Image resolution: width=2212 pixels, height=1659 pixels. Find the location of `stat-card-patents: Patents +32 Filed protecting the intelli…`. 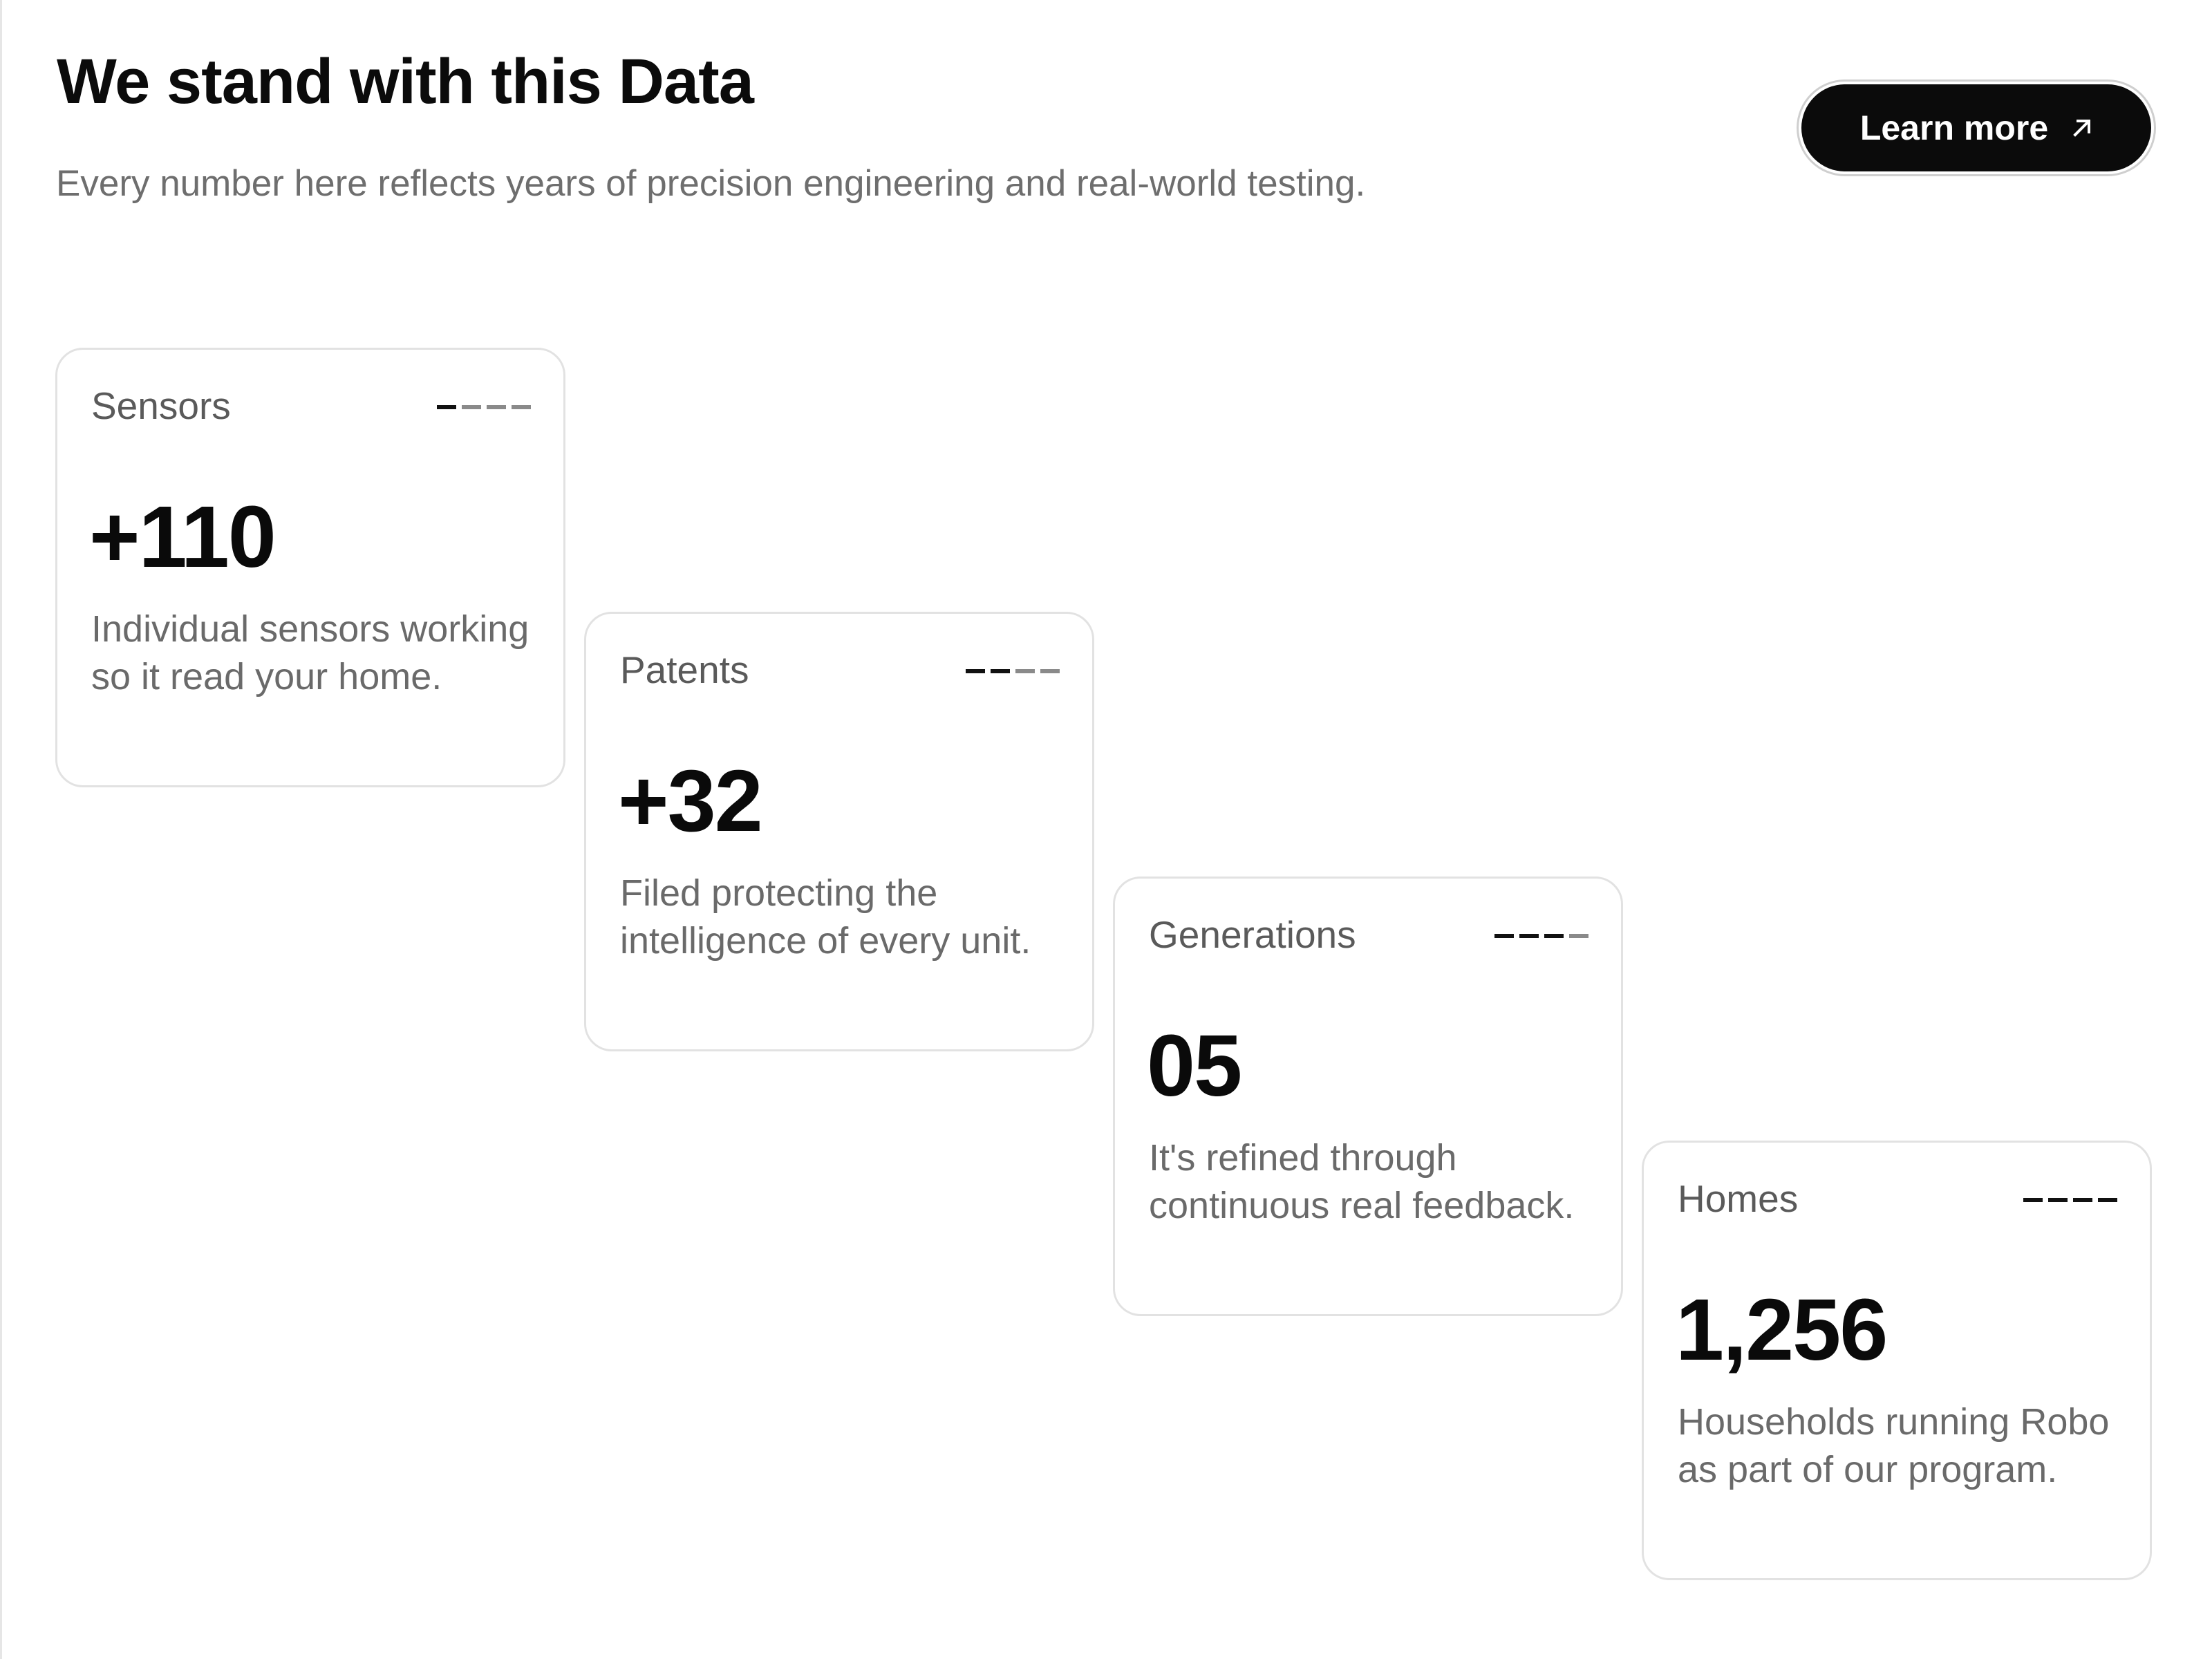

stat-card-patents: Patents +32 Filed protecting the intelli… is located at coordinates (839, 831).